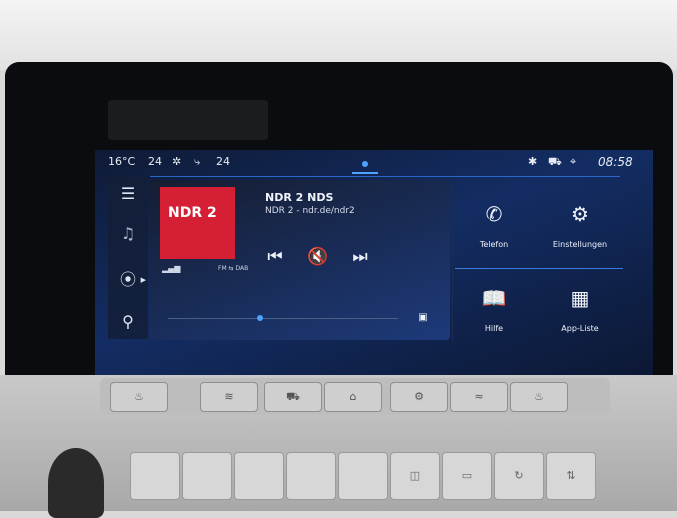 This screenshot has width=677, height=518. Describe the element at coordinates (128, 194) in the screenshot. I see `menu-icon: ☰` at that location.